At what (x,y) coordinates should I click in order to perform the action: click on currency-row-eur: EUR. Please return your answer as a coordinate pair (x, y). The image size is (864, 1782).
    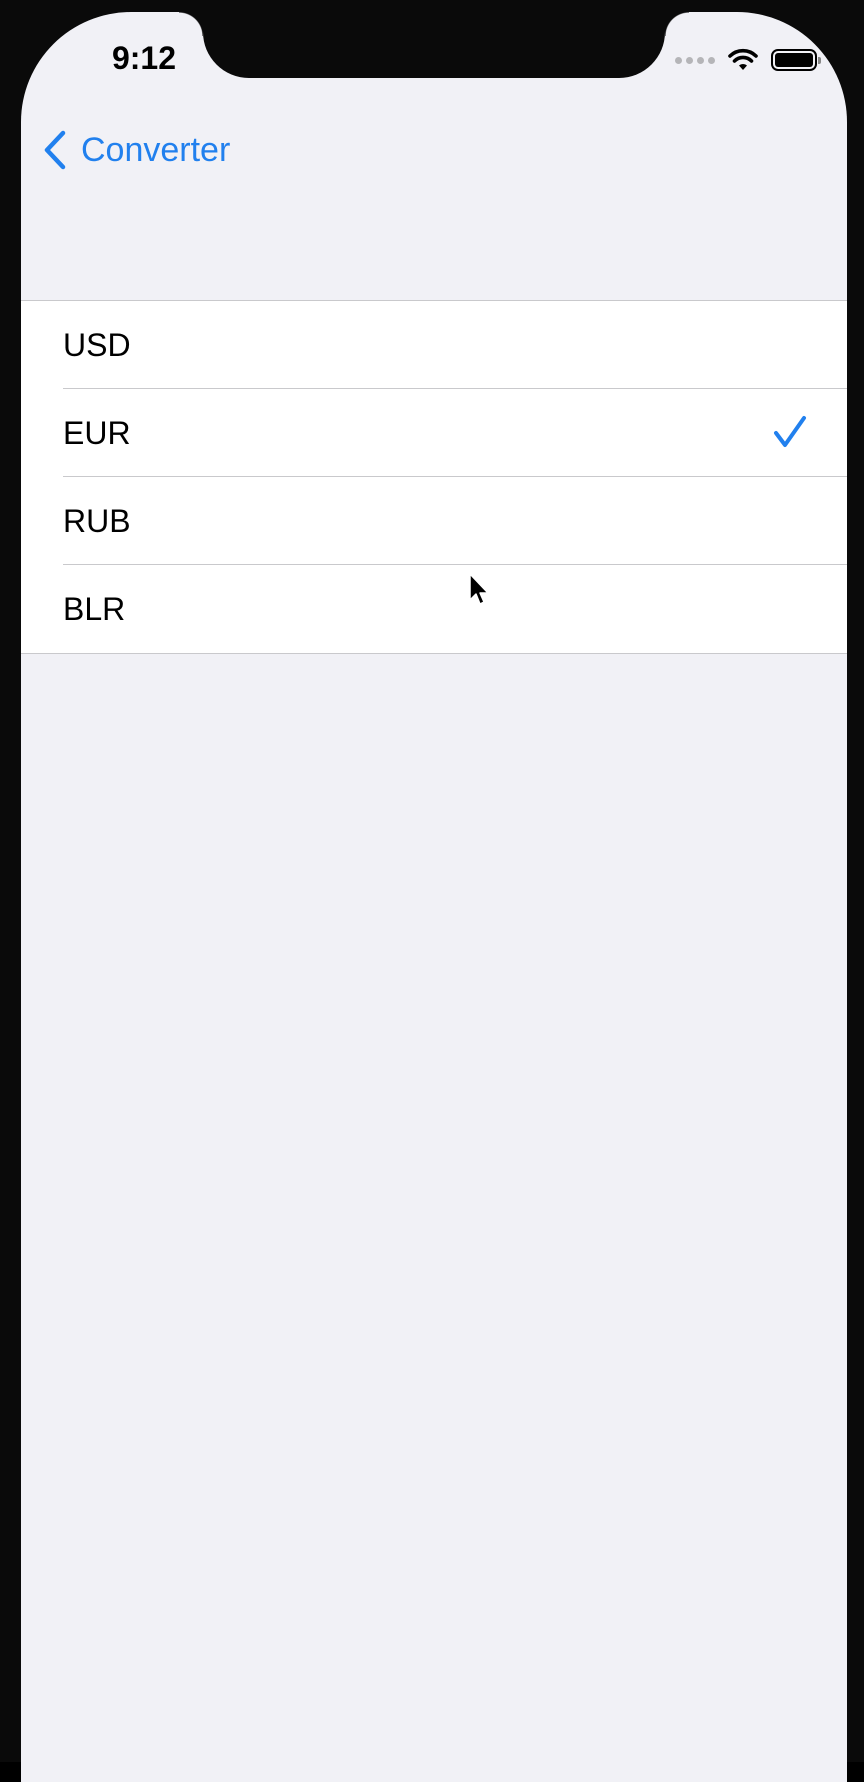
    Looking at the image, I should click on (434, 432).